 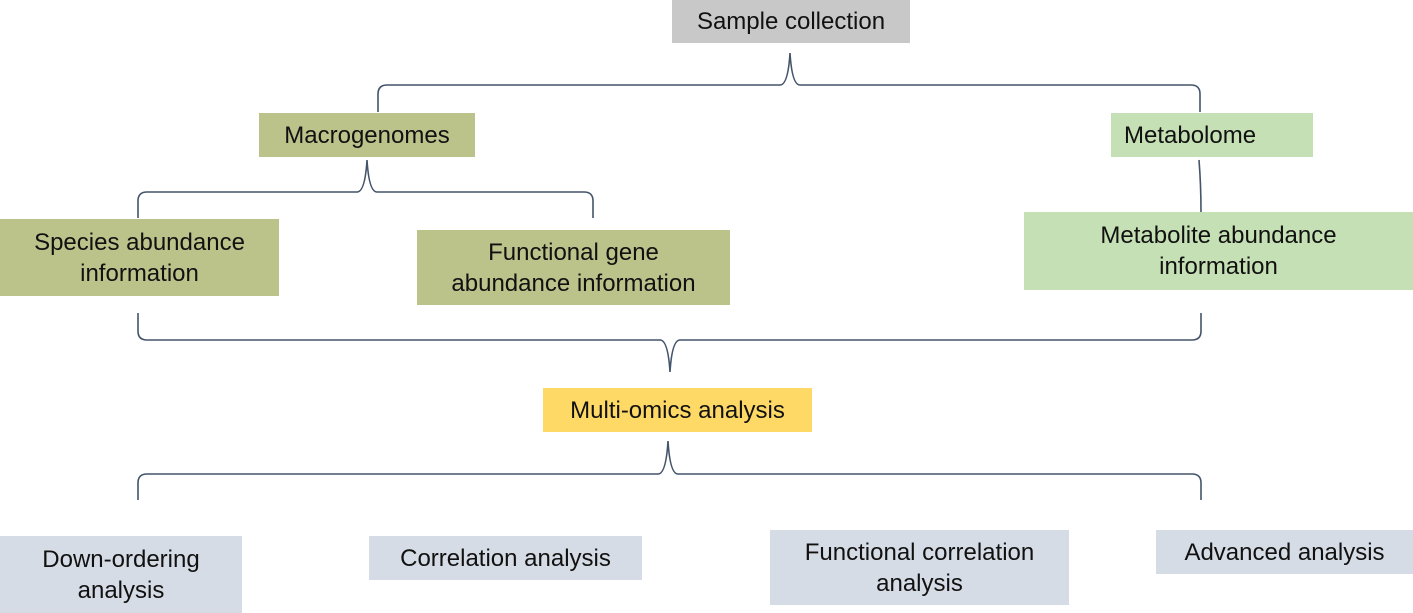 I want to click on node-macrogenomes: Macrogenomes, so click(x=367, y=135).